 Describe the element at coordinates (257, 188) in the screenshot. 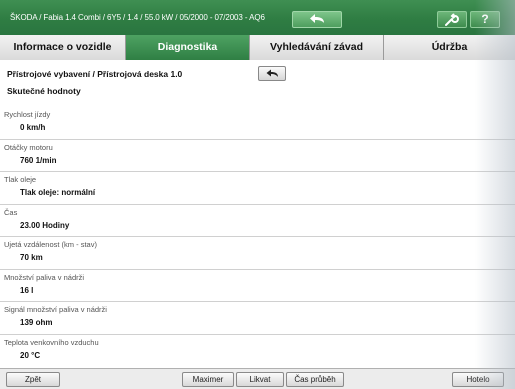

I see `list-item: Tlak oleje Tlak oleje: normální` at that location.